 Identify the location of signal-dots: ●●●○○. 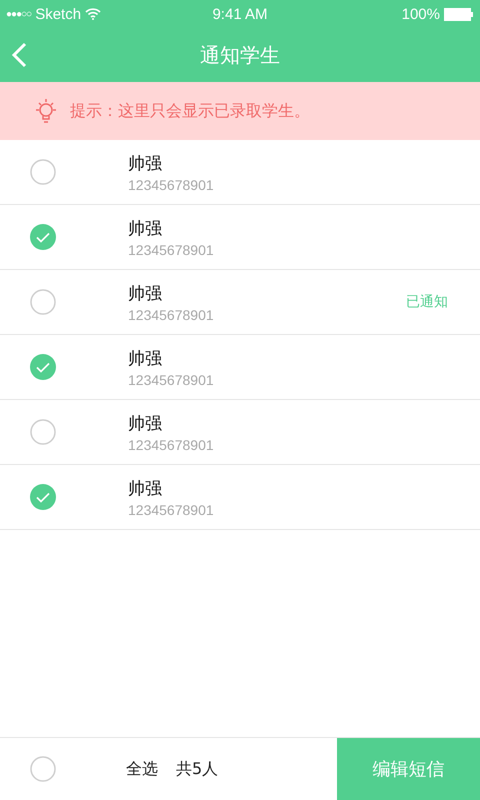
(19, 14).